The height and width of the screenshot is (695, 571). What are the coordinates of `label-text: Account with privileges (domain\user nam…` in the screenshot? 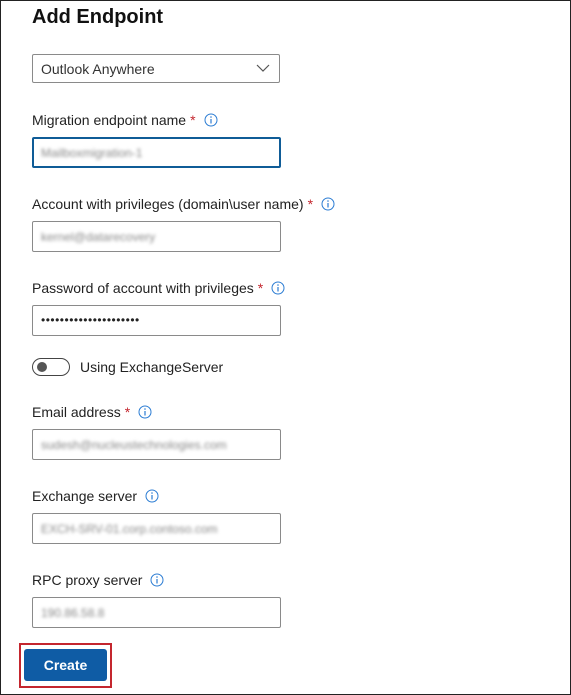 It's located at (168, 204).